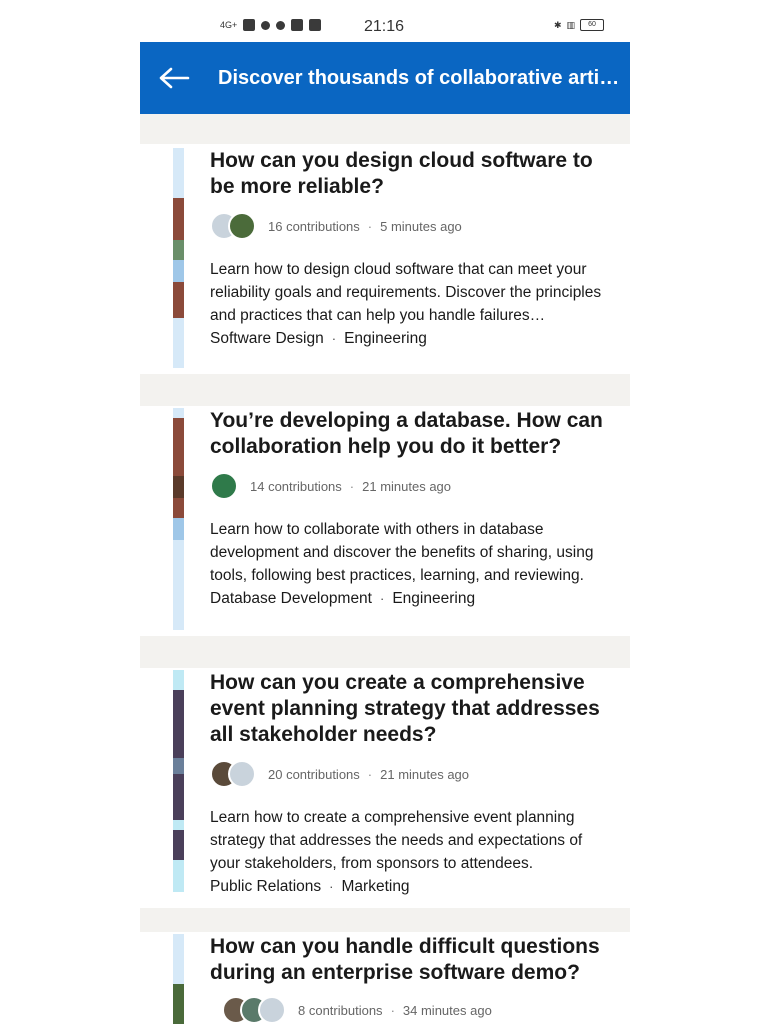  Describe the element at coordinates (315, 25) in the screenshot. I see `mail-icon` at that location.